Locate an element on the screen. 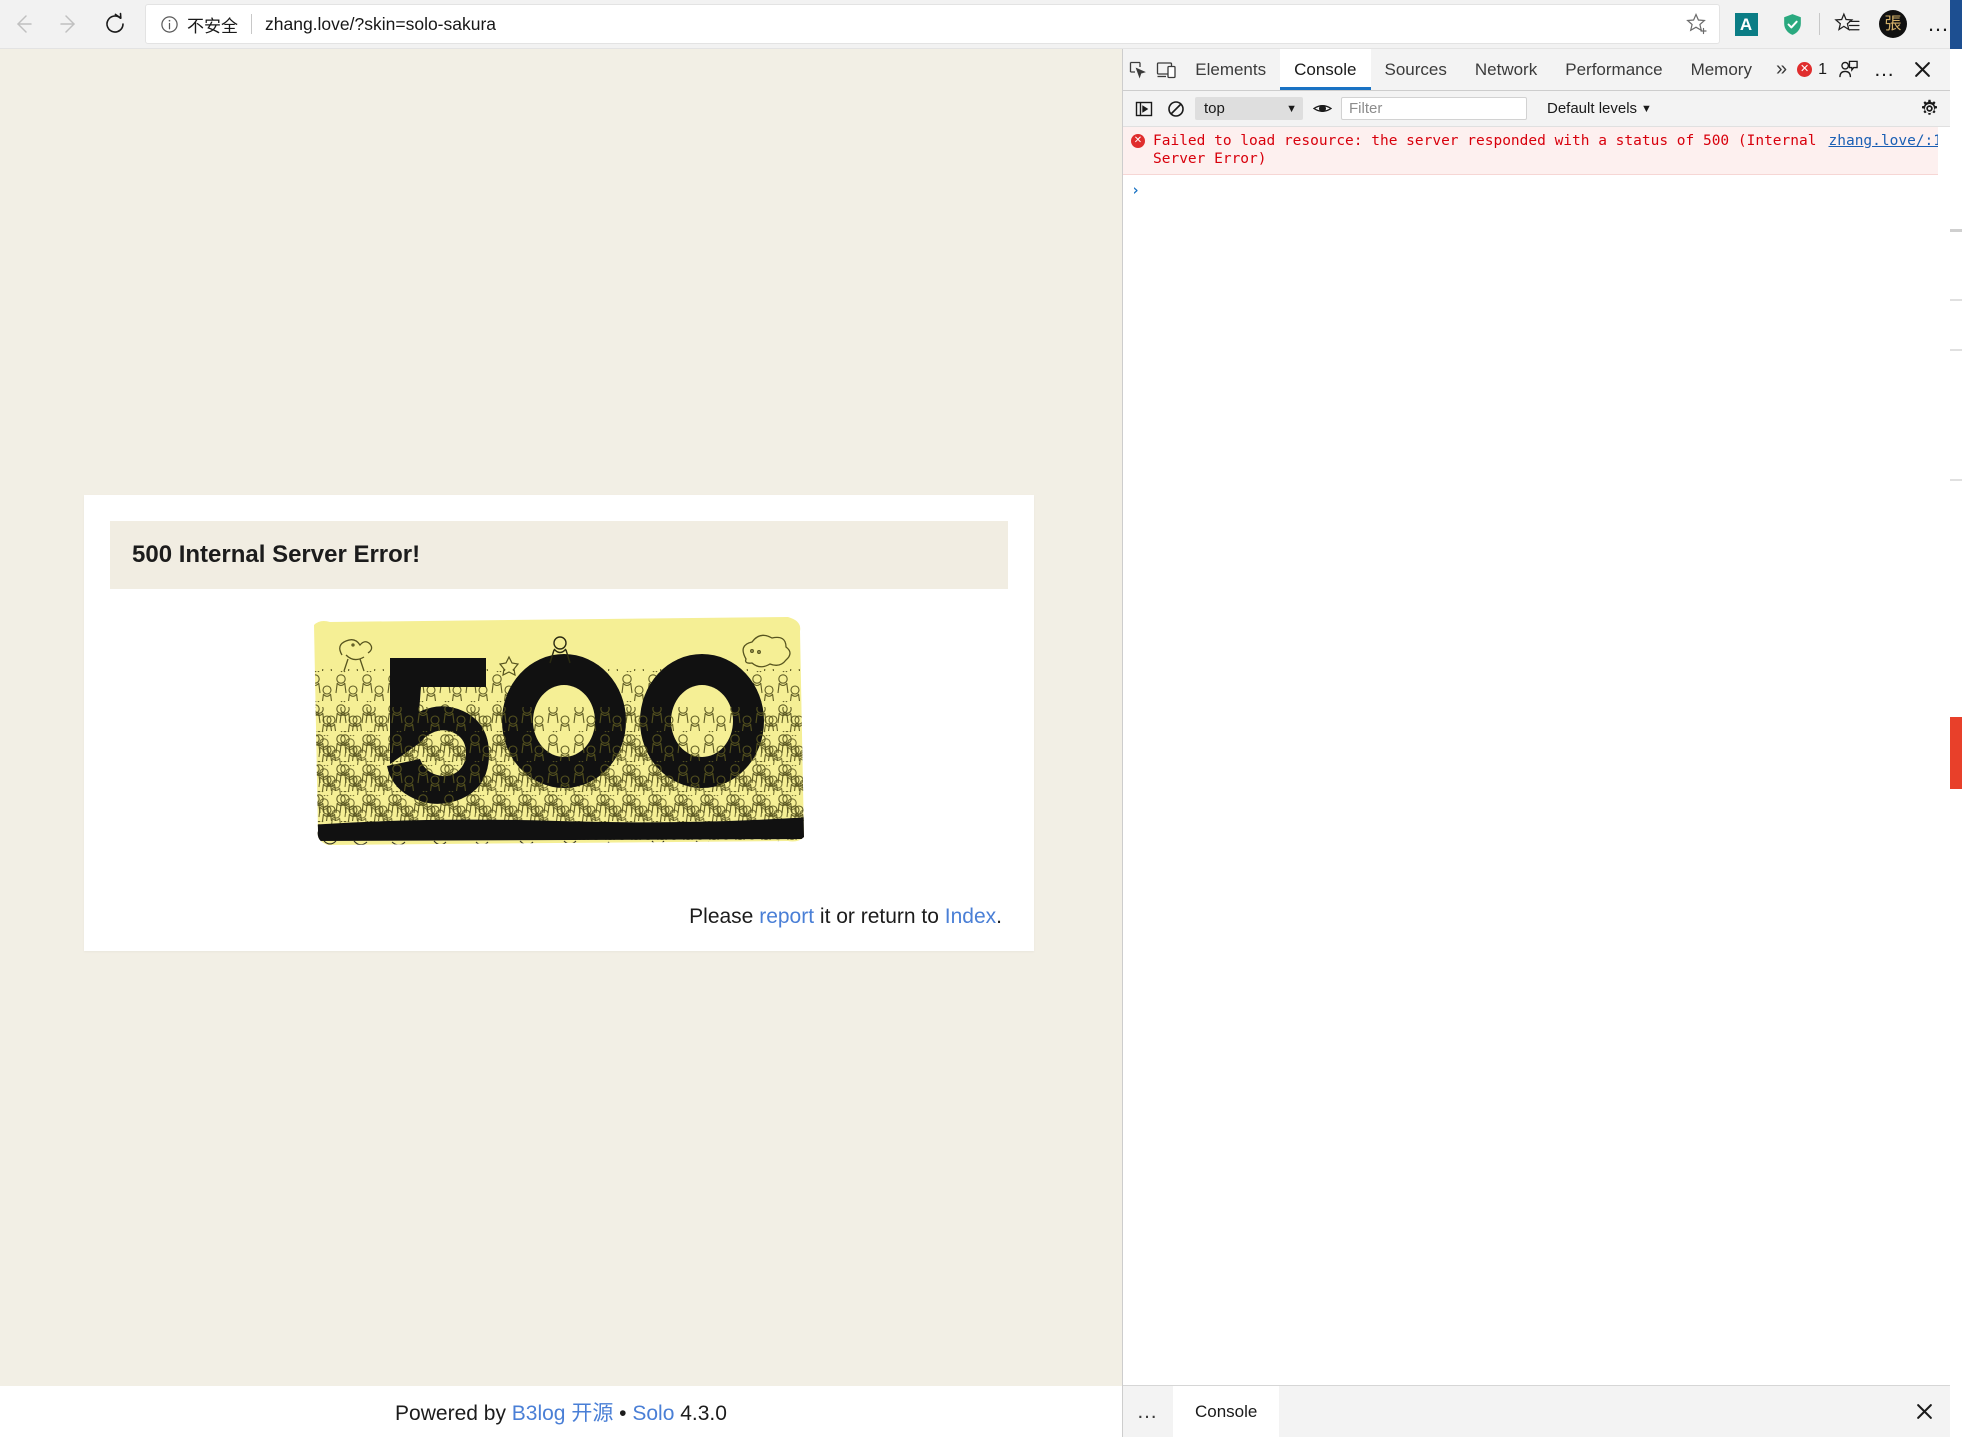  clear-console-button is located at coordinates (1176, 109).